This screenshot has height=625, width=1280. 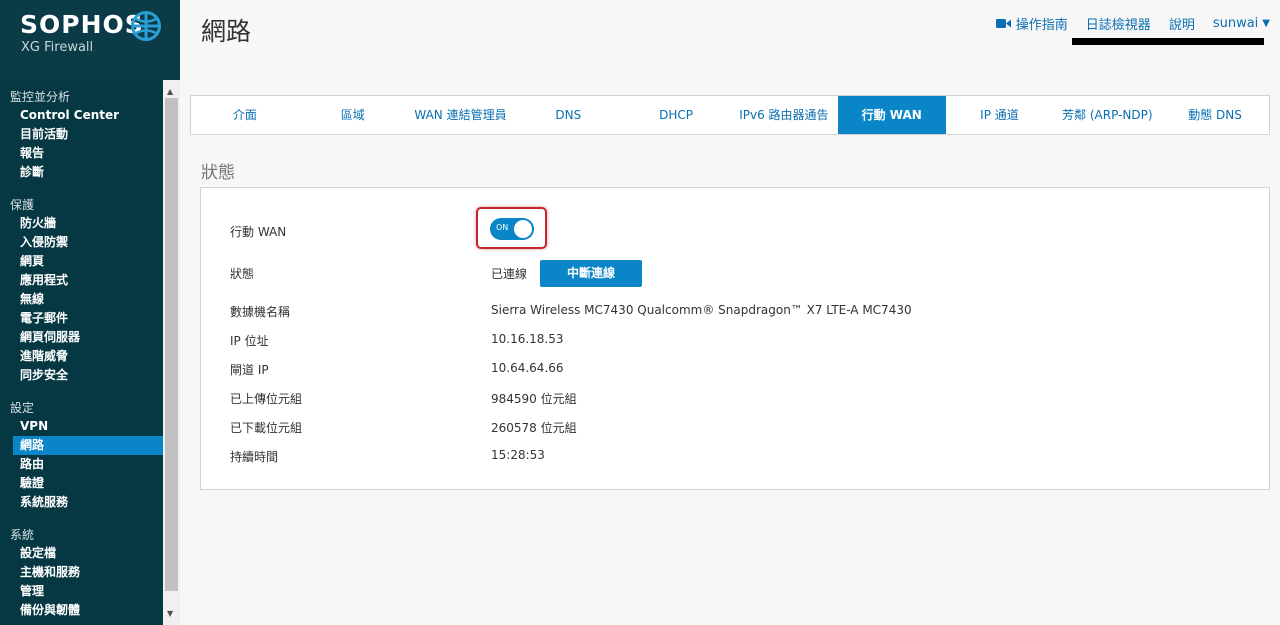 What do you see at coordinates (81, 610) in the screenshot?
I see `sidebar-item-backup-firmware: 備份與韌體` at bounding box center [81, 610].